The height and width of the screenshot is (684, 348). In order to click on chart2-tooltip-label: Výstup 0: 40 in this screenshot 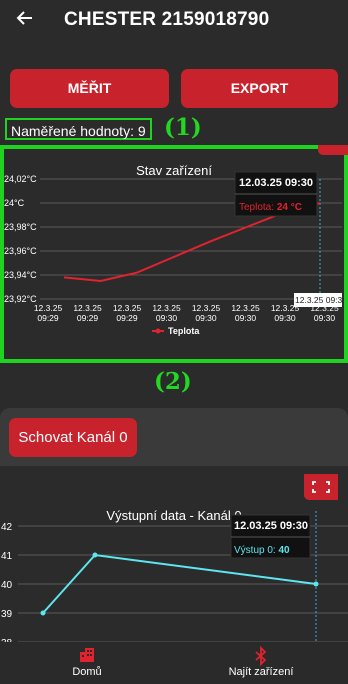, I will do `click(262, 550)`.